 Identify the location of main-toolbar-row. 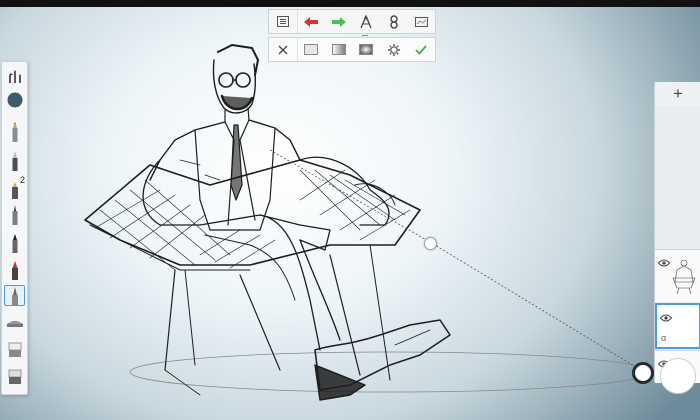
(352, 21).